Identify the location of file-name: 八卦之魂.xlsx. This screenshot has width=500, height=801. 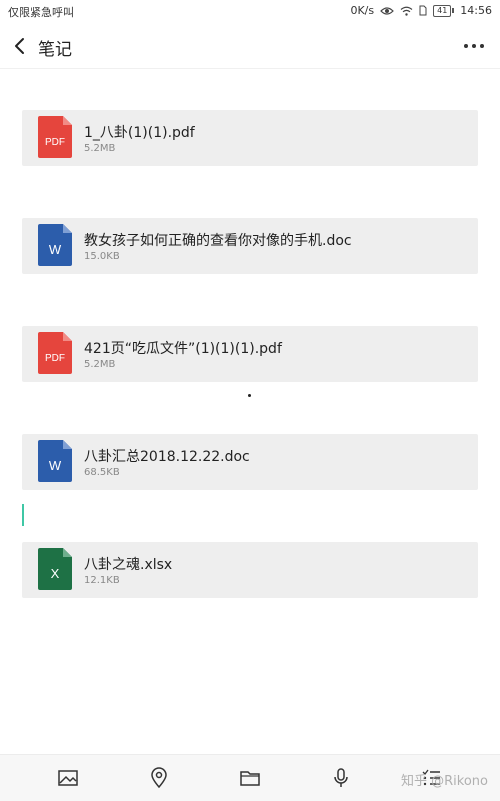
(128, 565).